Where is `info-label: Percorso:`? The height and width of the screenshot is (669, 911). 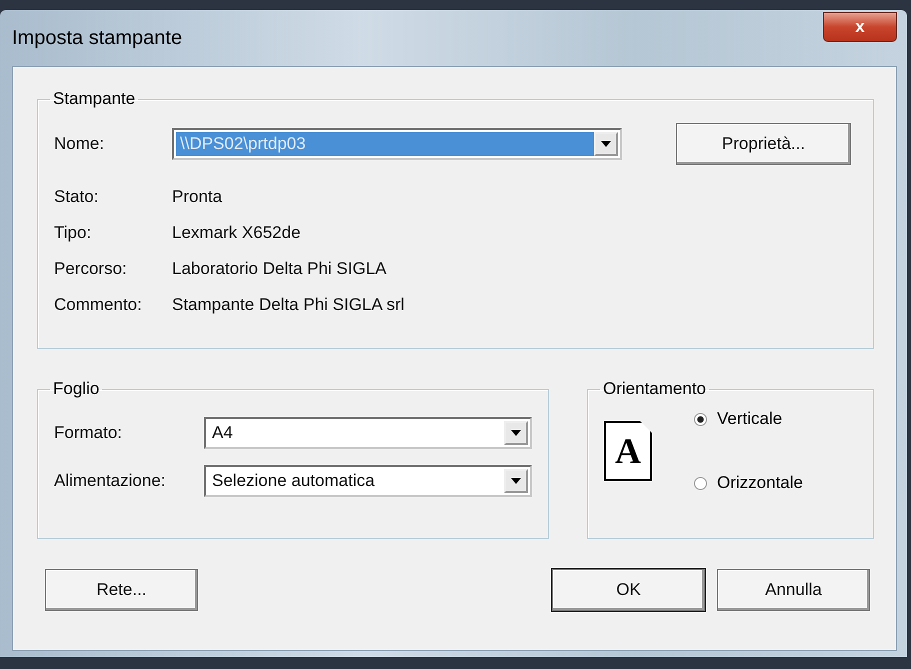
info-label: Percorso: is located at coordinates (91, 269).